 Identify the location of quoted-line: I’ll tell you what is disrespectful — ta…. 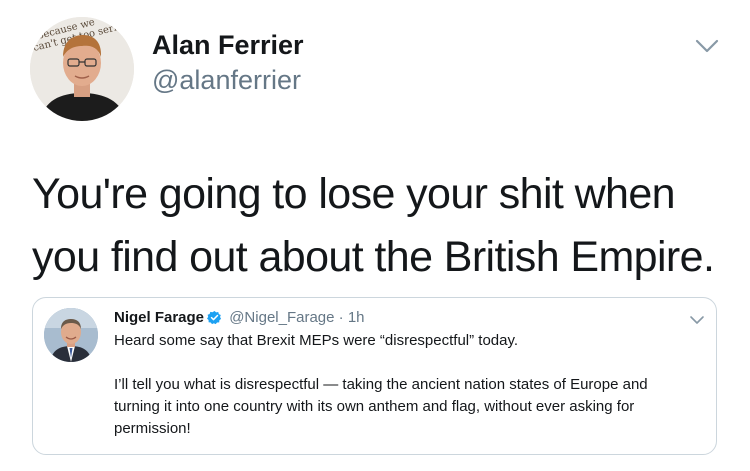
(381, 384).